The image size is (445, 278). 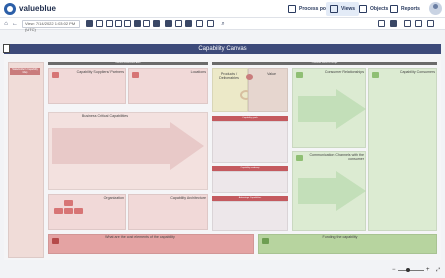 What do you see at coordinates (127, 23) in the screenshot?
I see `settings-icon` at bounding box center [127, 23].